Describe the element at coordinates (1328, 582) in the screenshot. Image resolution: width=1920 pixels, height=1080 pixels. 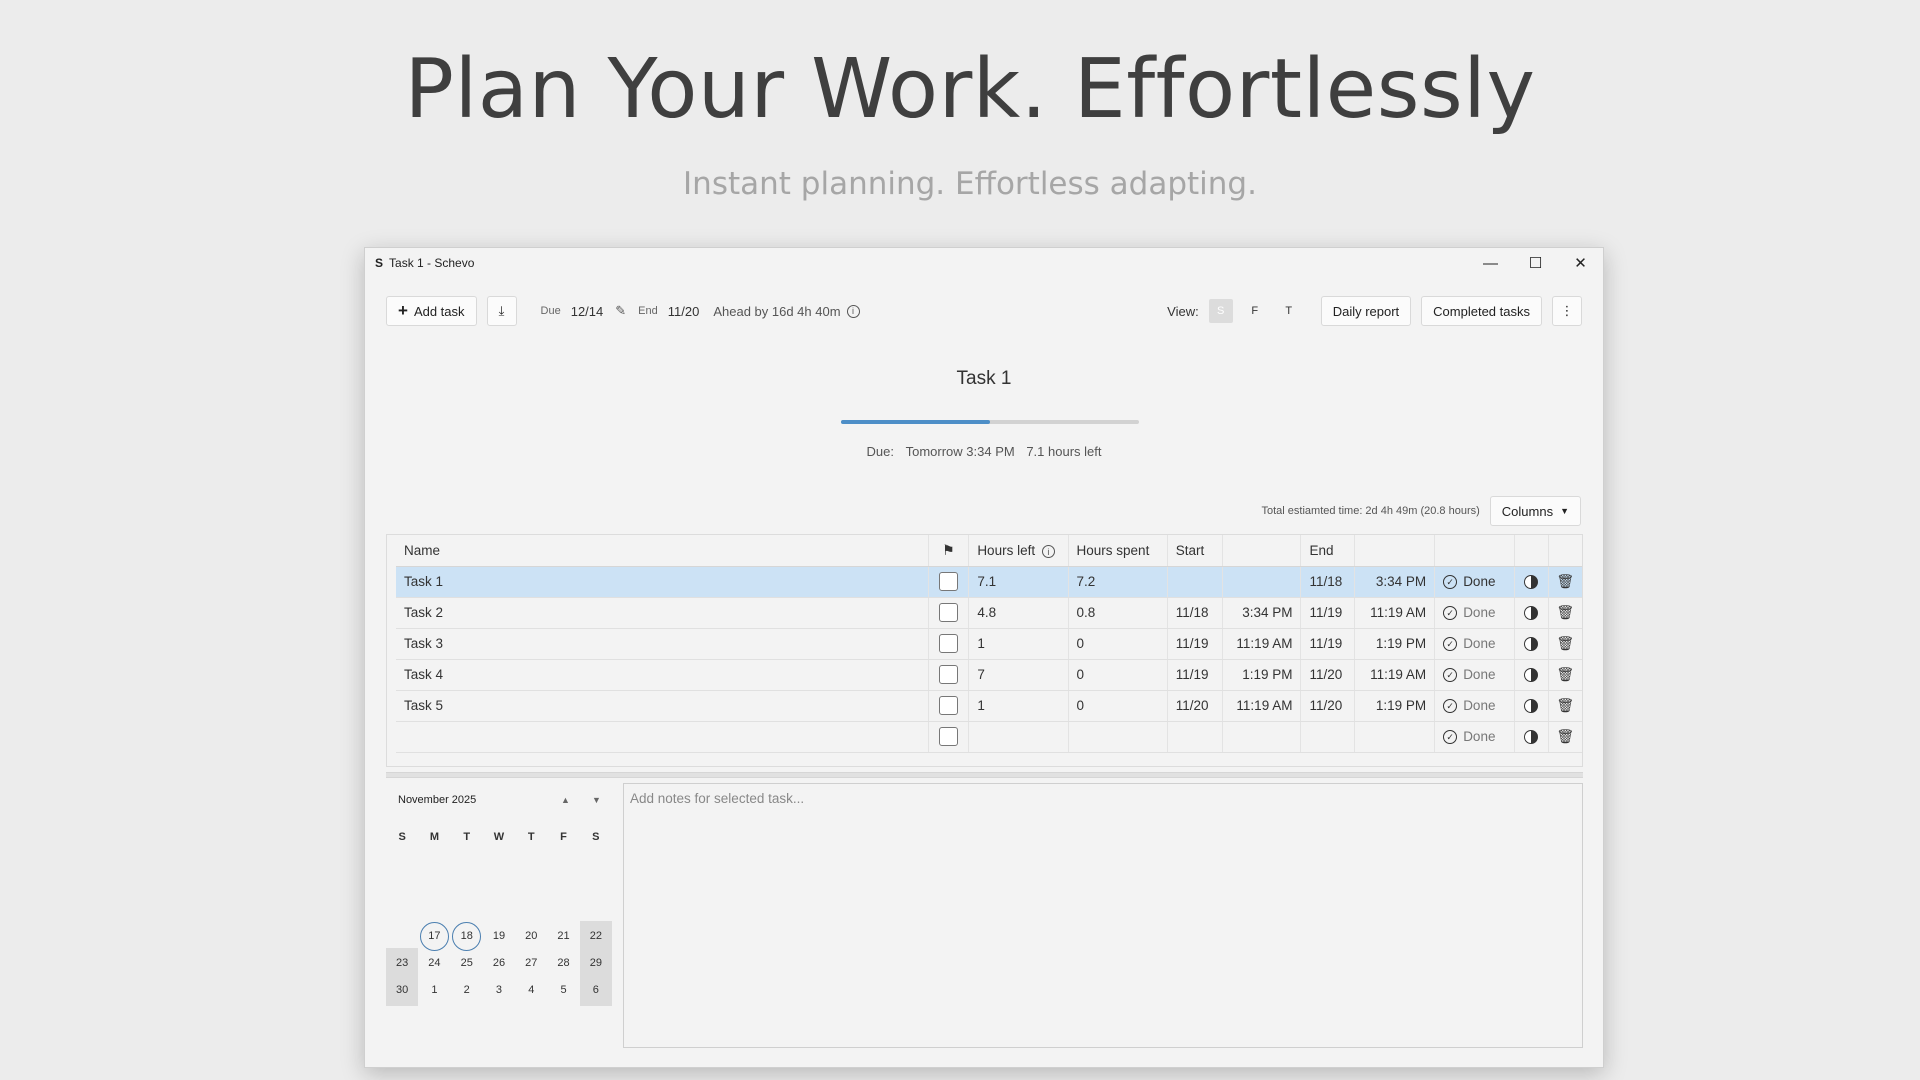
I see `end-date: 11/18` at that location.